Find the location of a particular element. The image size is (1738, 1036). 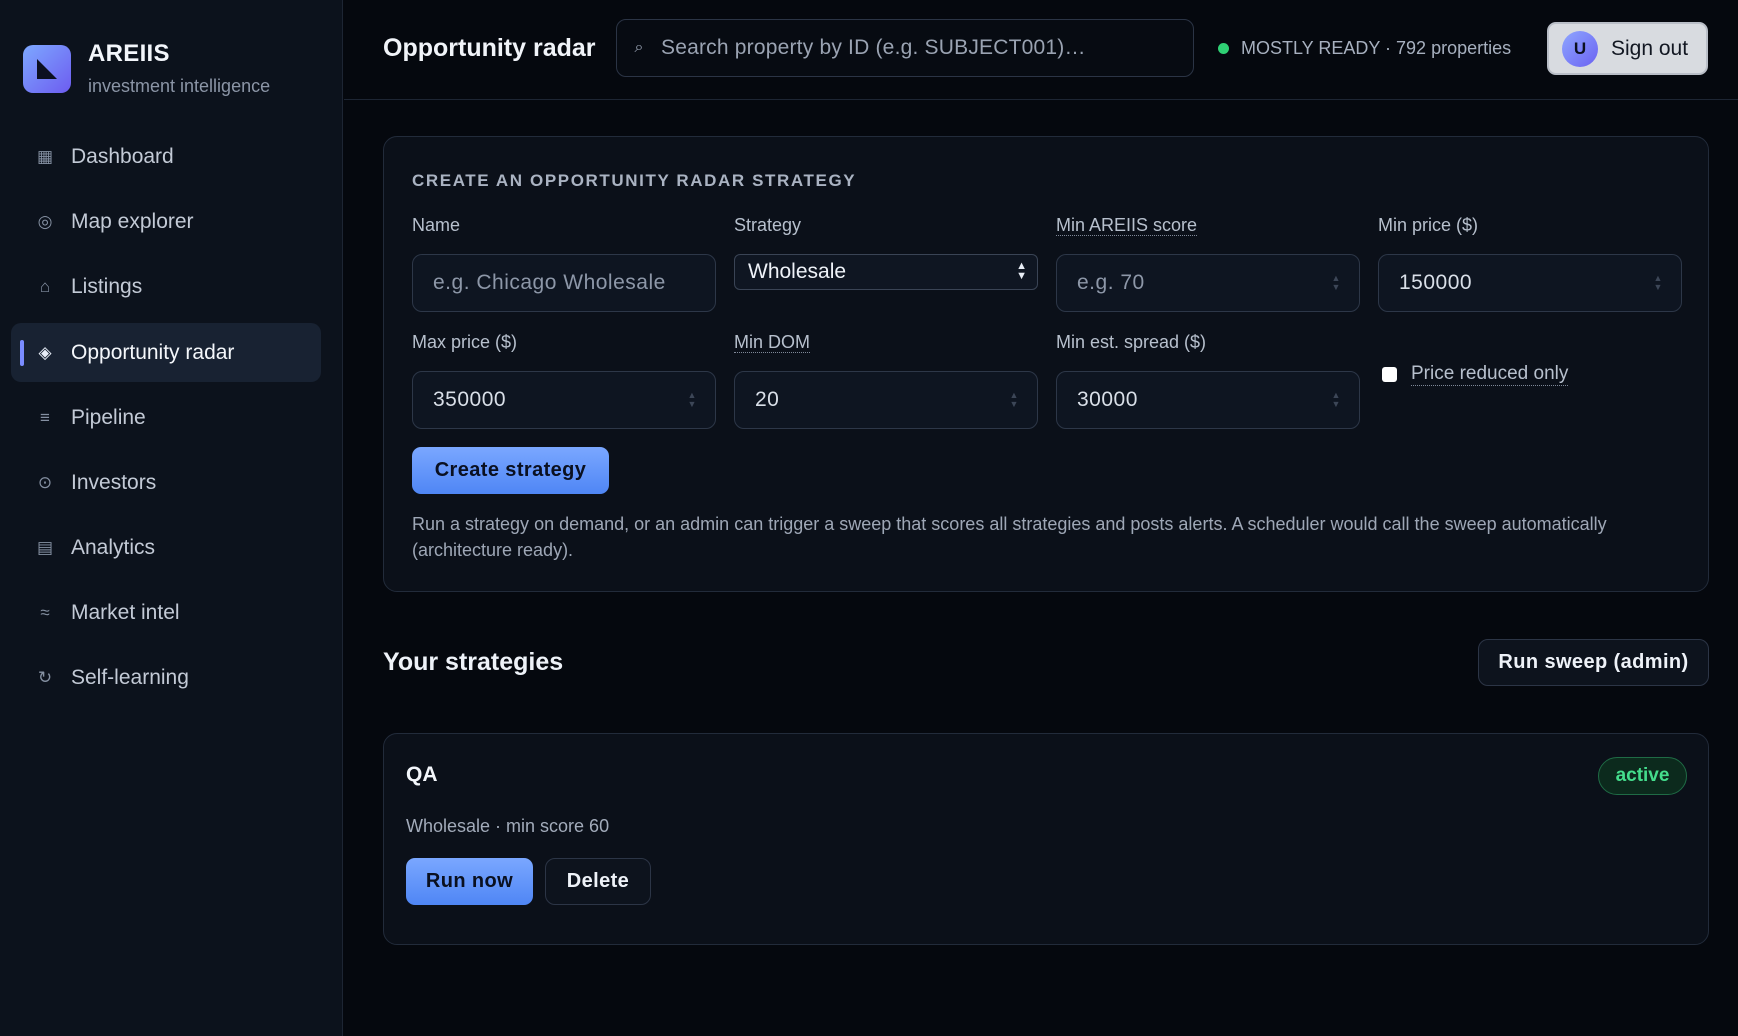

min-score-field: Min AREIIS score ▲▼ is located at coordinates (1208, 263).